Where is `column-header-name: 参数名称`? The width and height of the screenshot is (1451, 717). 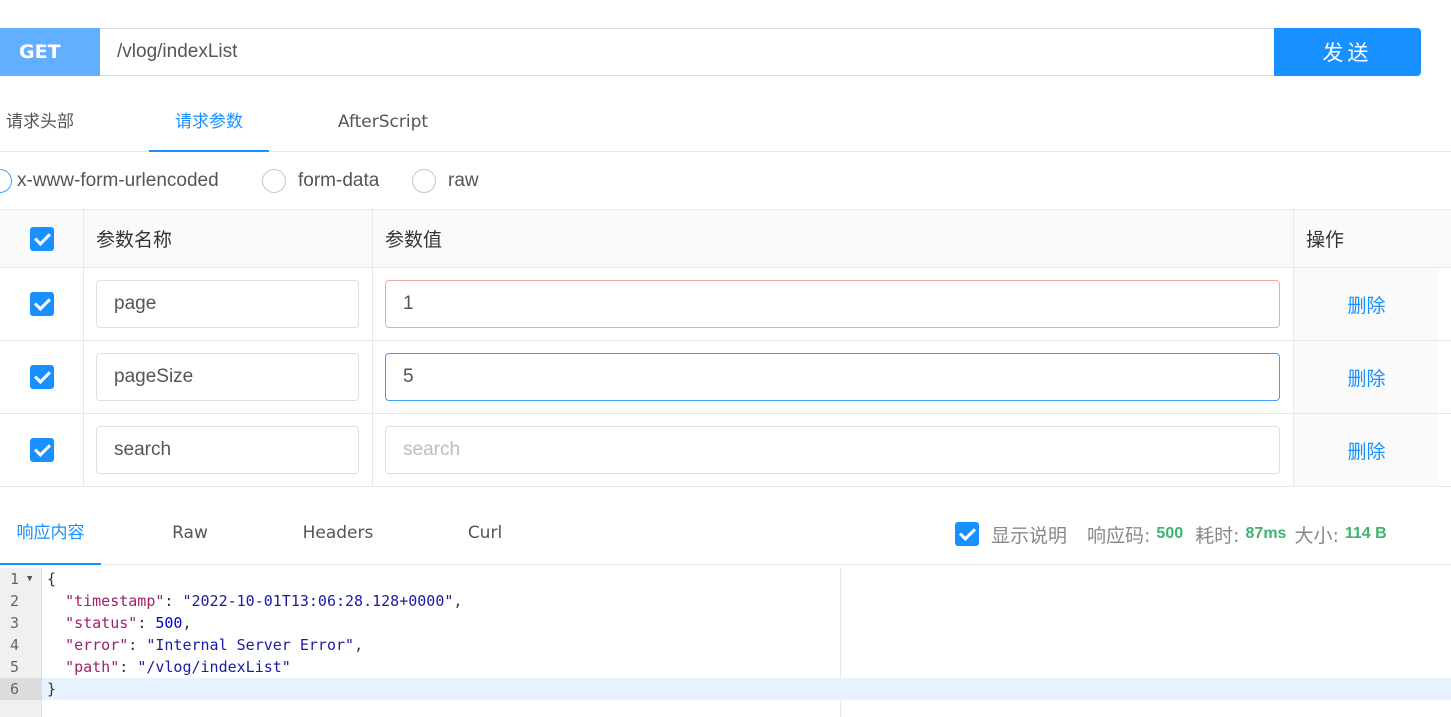
column-header-name: 参数名称 is located at coordinates (134, 240).